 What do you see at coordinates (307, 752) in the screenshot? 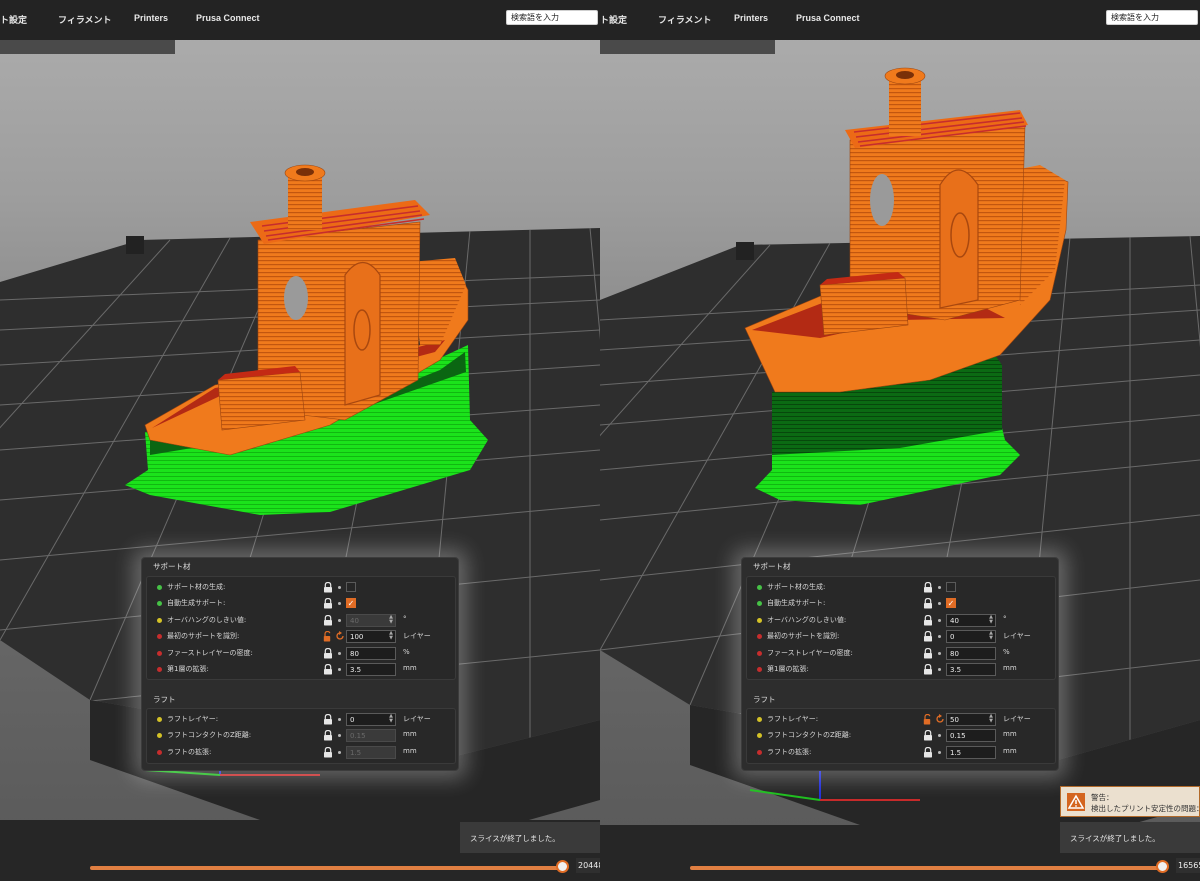
I see `setting-row: ラフトの拡張: 1.5 mm` at bounding box center [307, 752].